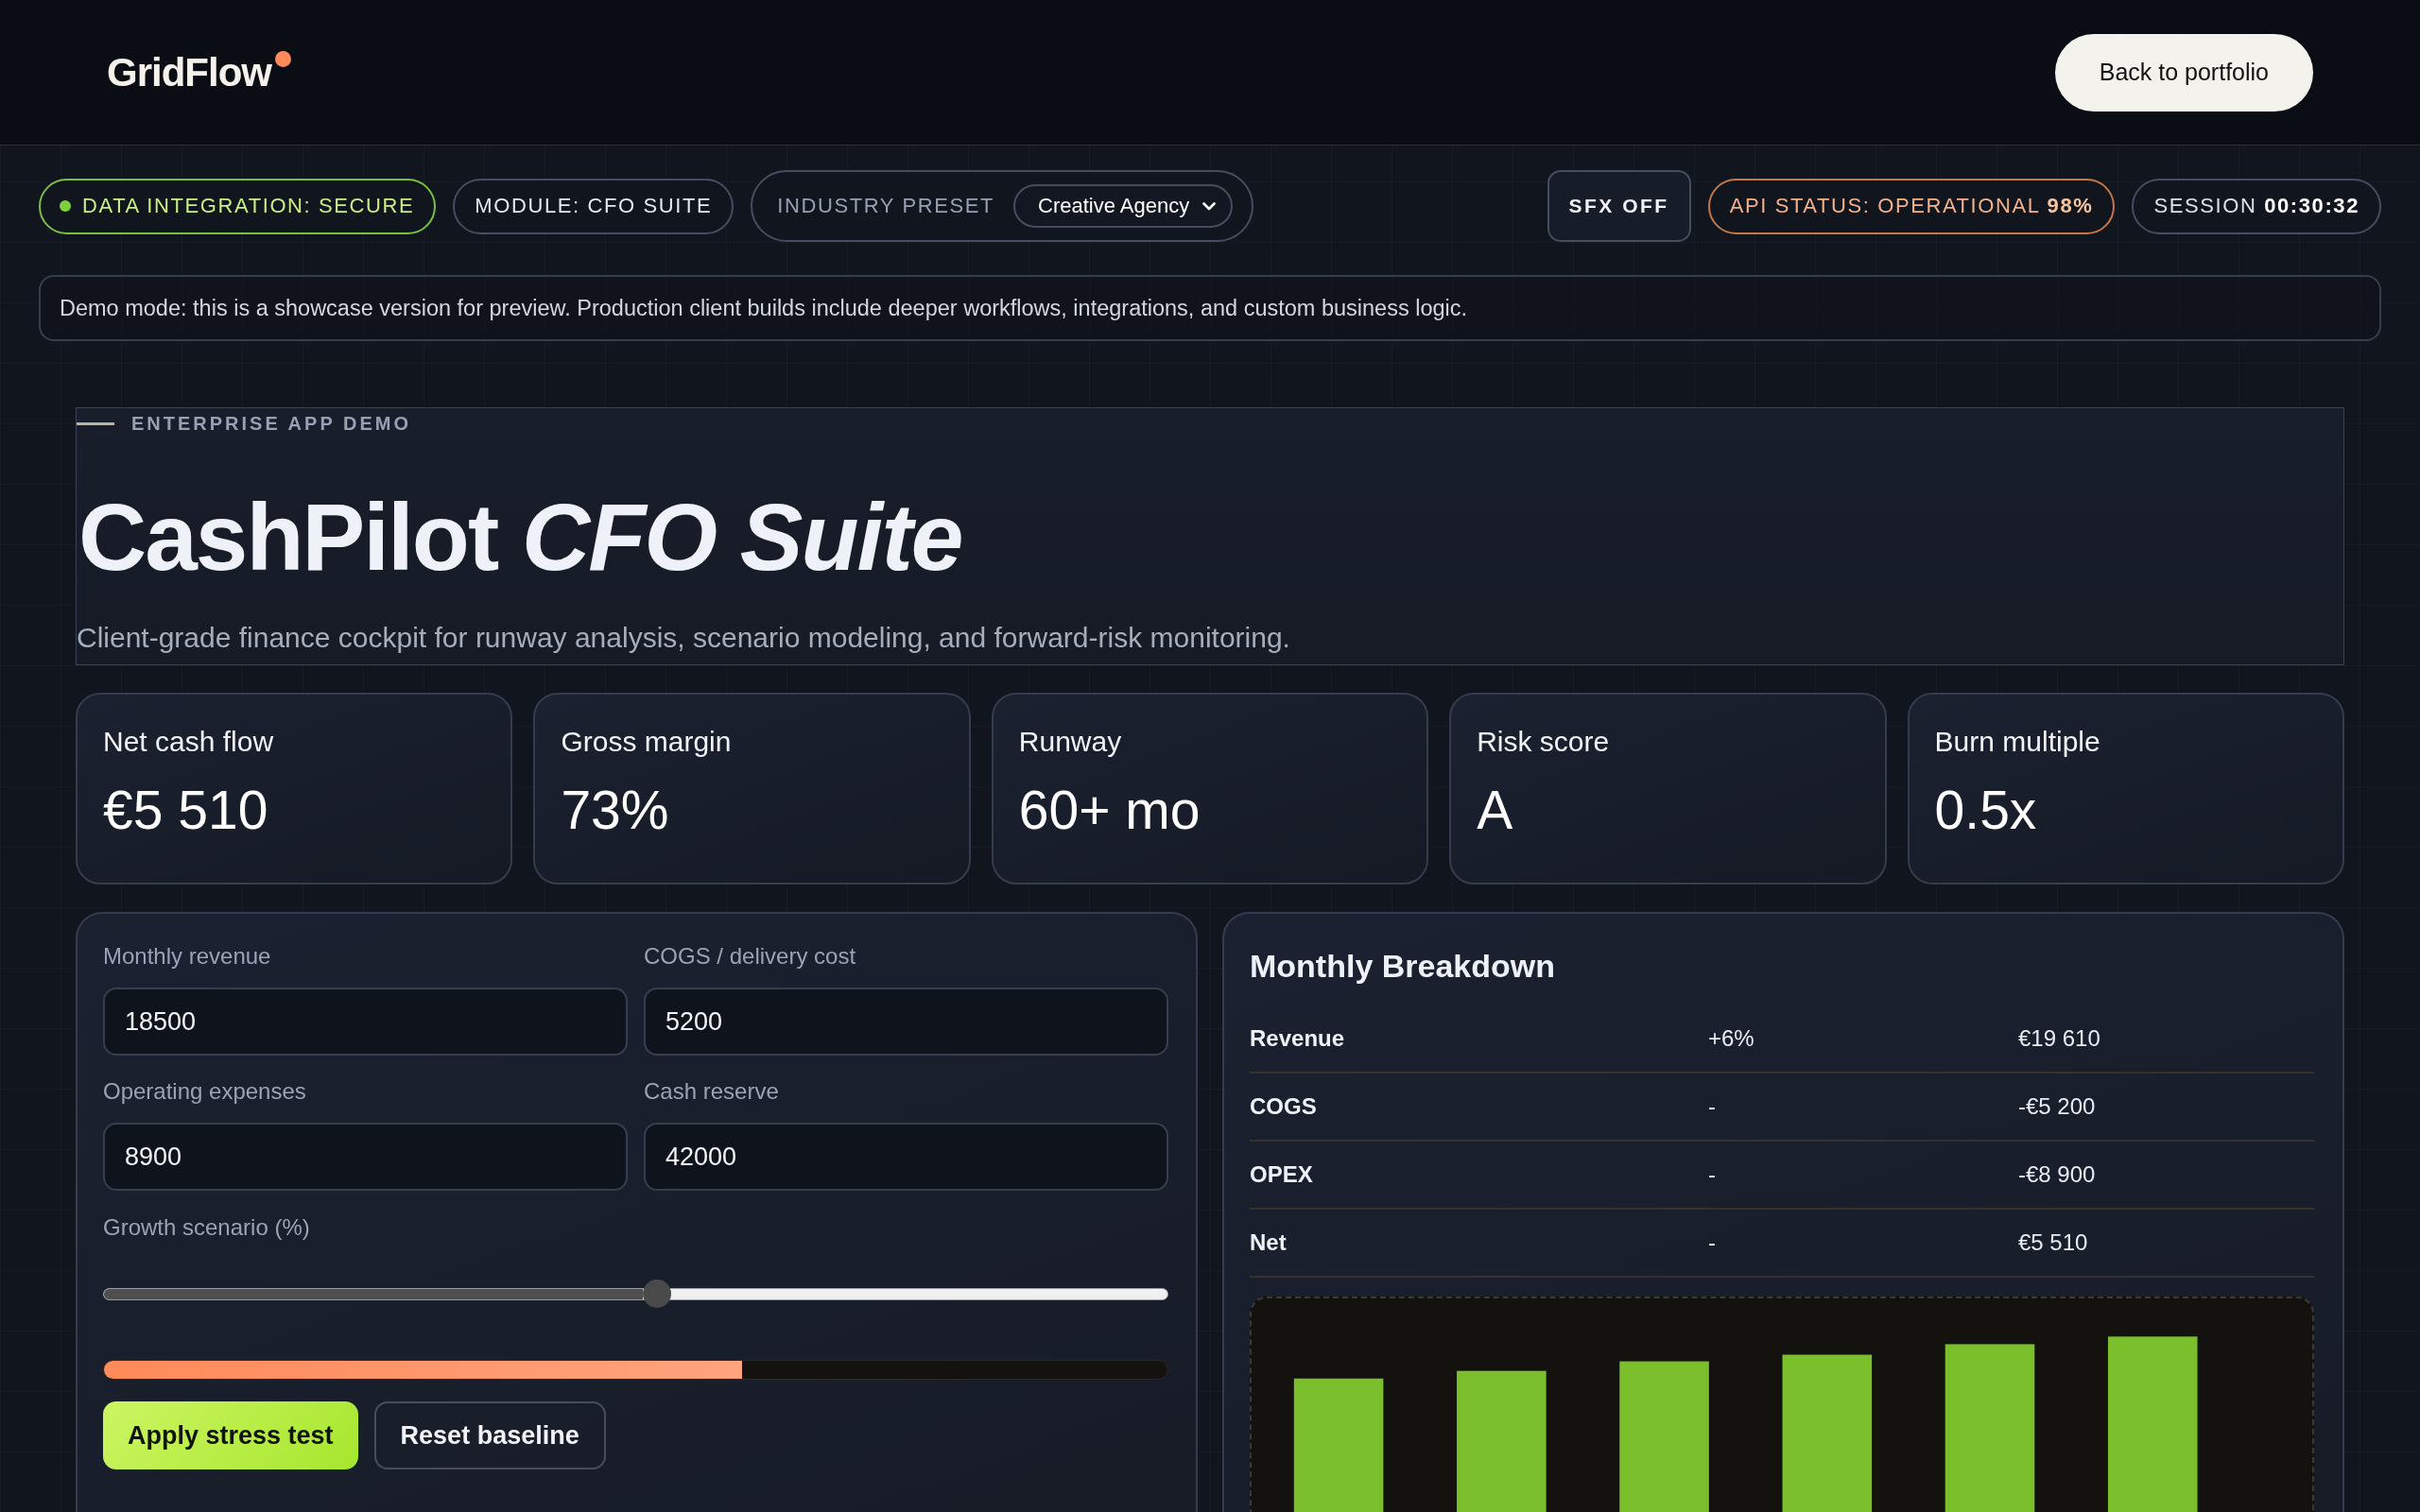 This screenshot has height=1512, width=2420. I want to click on kpi-value: A, so click(1495, 810).